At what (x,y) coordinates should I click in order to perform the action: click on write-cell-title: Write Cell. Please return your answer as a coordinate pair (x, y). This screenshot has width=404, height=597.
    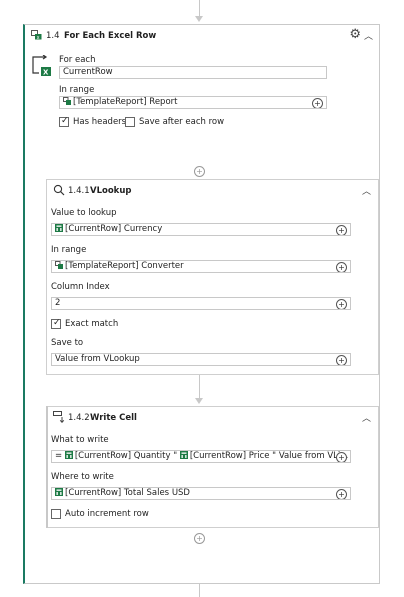
    Looking at the image, I should click on (113, 418).